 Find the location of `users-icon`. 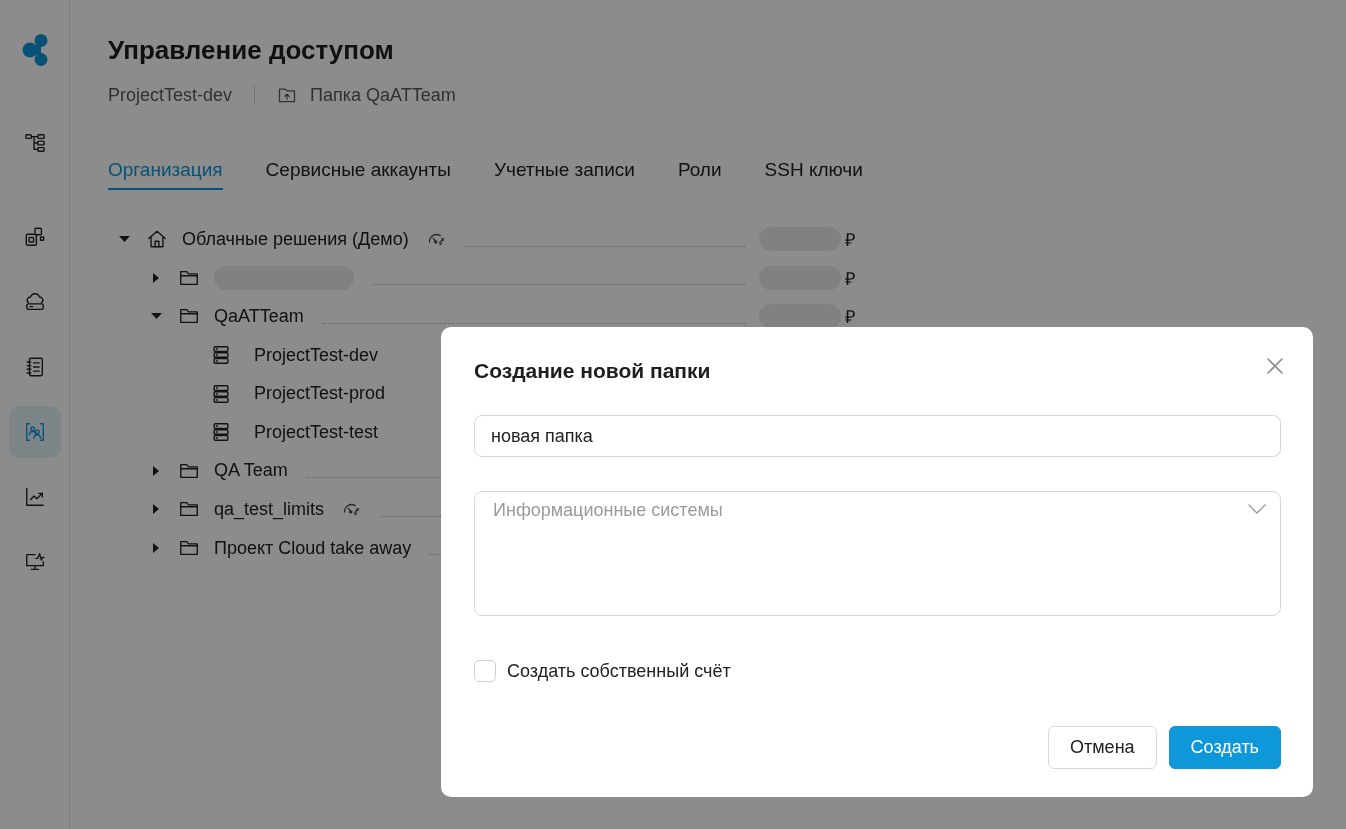

users-icon is located at coordinates (34, 432).